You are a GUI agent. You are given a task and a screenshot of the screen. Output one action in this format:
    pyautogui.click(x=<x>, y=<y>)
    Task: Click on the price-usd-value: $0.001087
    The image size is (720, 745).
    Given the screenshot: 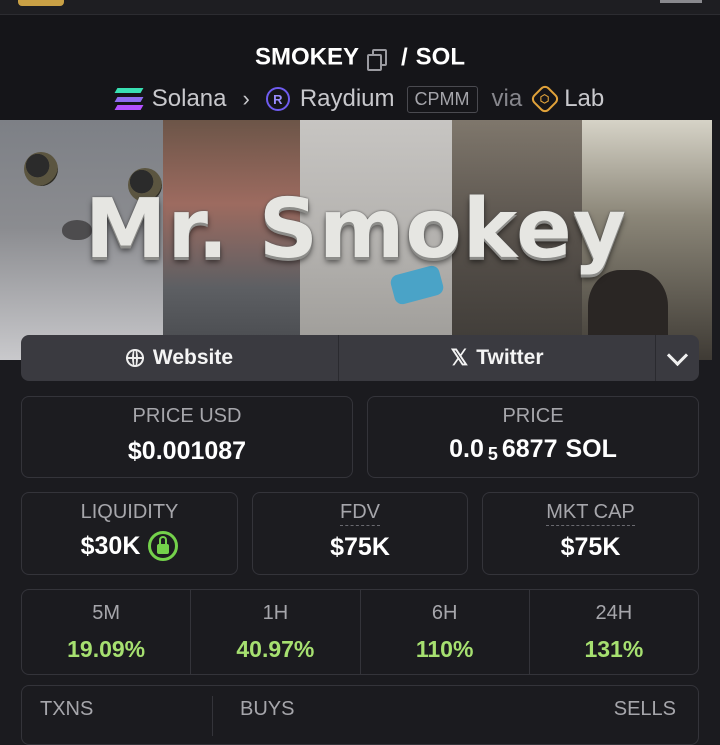 What is the action you would take?
    pyautogui.click(x=187, y=451)
    